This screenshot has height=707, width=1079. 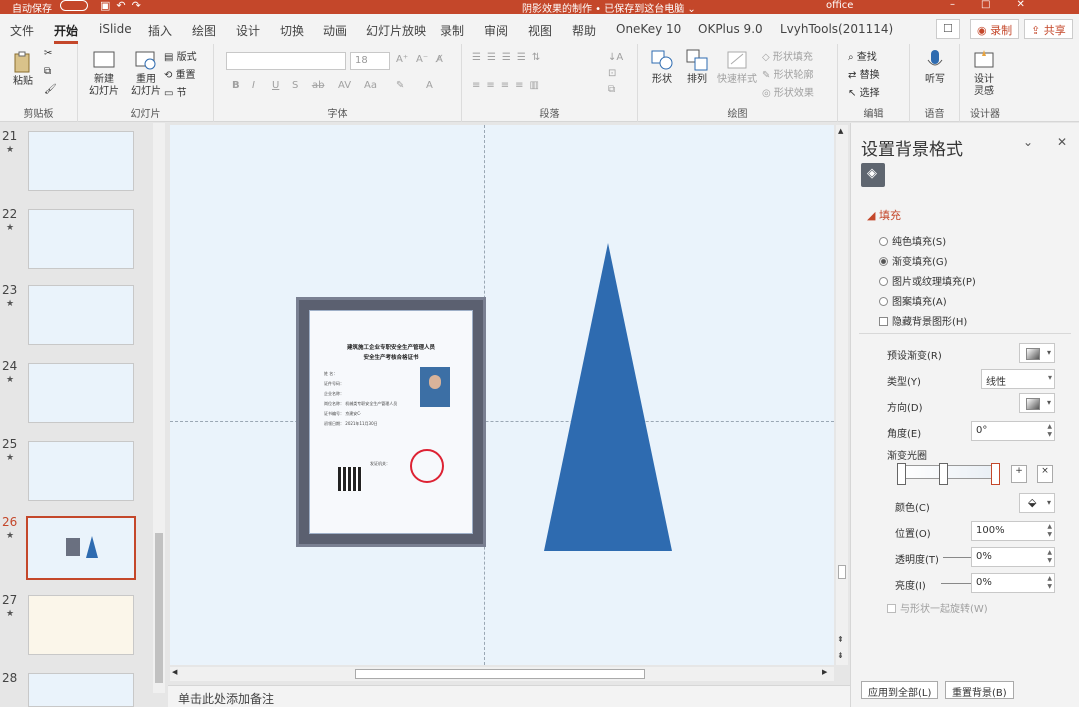 I want to click on gradient-stops-bar, so click(x=949, y=472).